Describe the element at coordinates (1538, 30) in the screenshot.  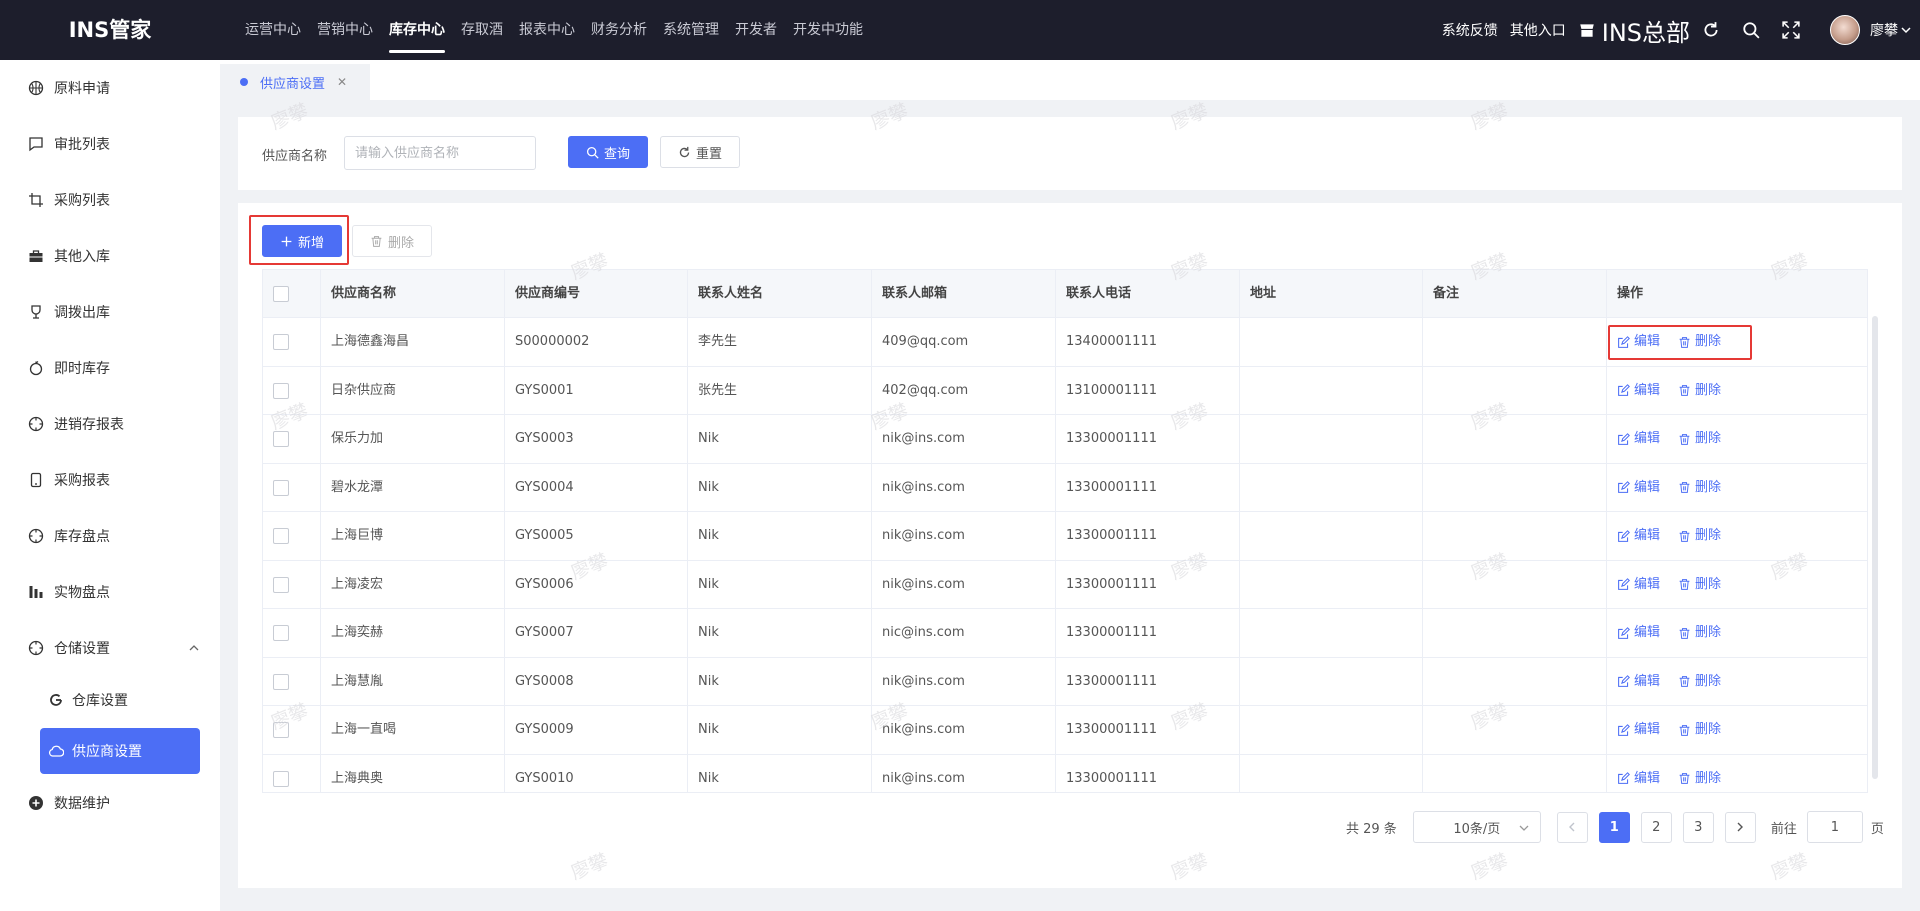
I see `other-entry-link: 其他入口` at that location.